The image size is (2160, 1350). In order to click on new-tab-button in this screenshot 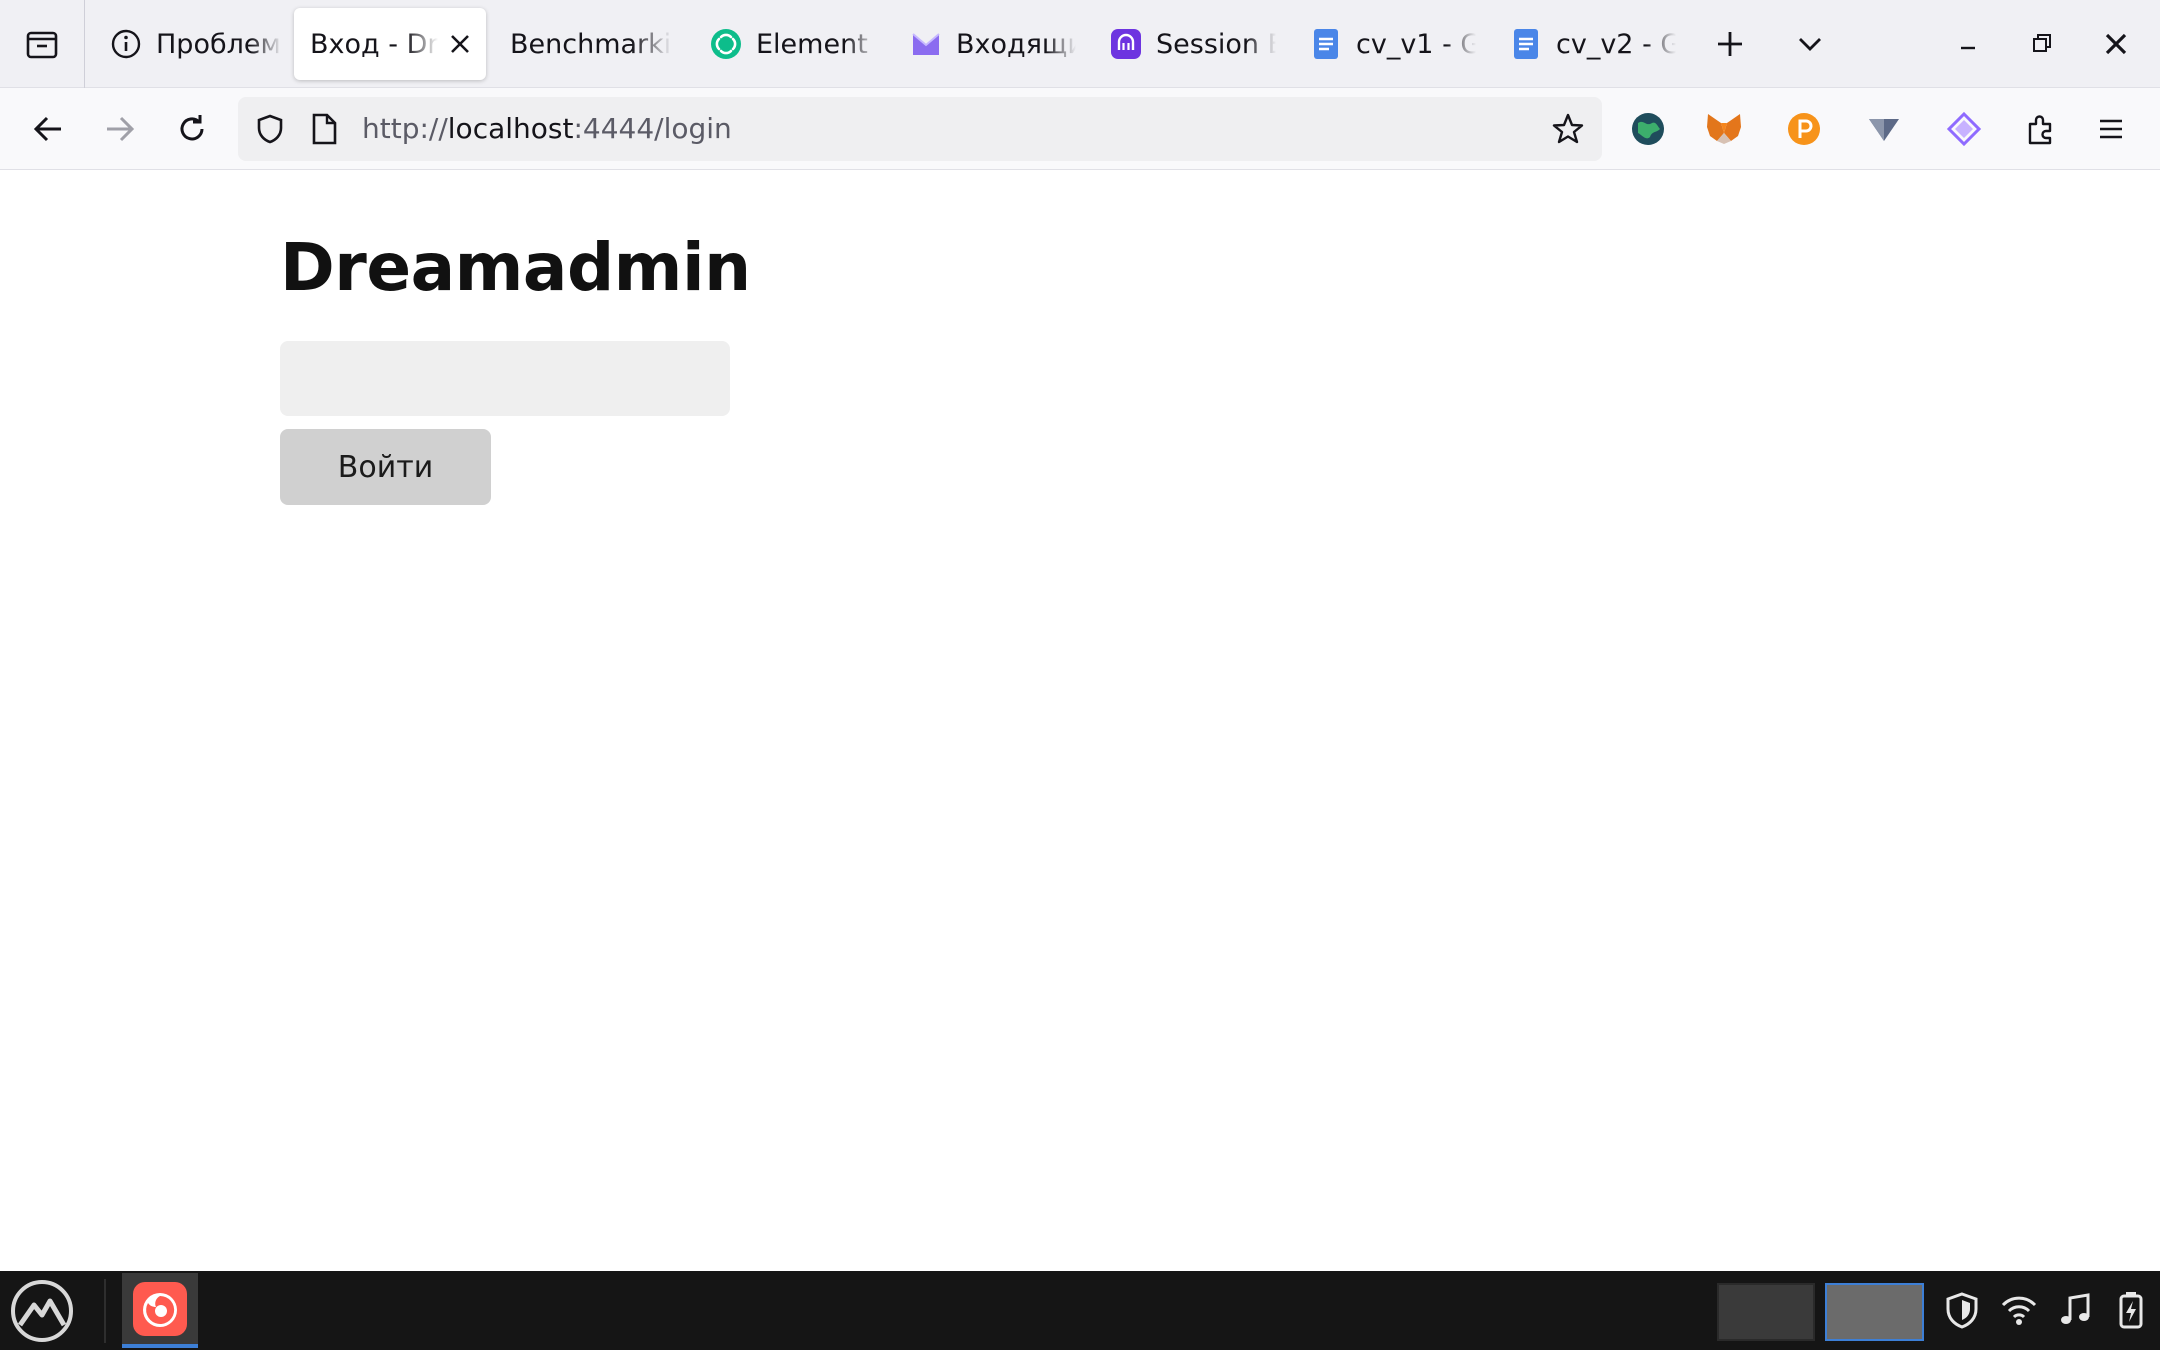, I will do `click(1730, 44)`.